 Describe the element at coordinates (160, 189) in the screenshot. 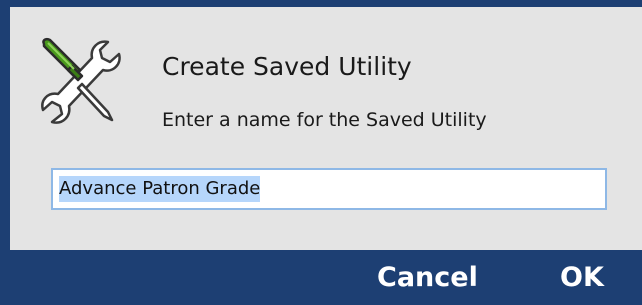

I see `utility-name-value: Advance Patron Grade` at that location.